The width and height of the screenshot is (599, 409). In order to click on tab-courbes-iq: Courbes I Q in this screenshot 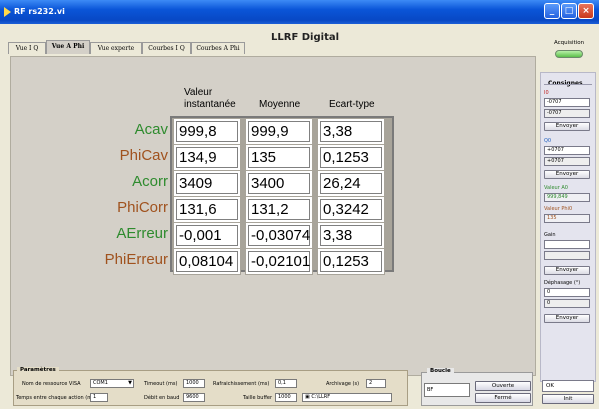, I will do `click(166, 48)`.